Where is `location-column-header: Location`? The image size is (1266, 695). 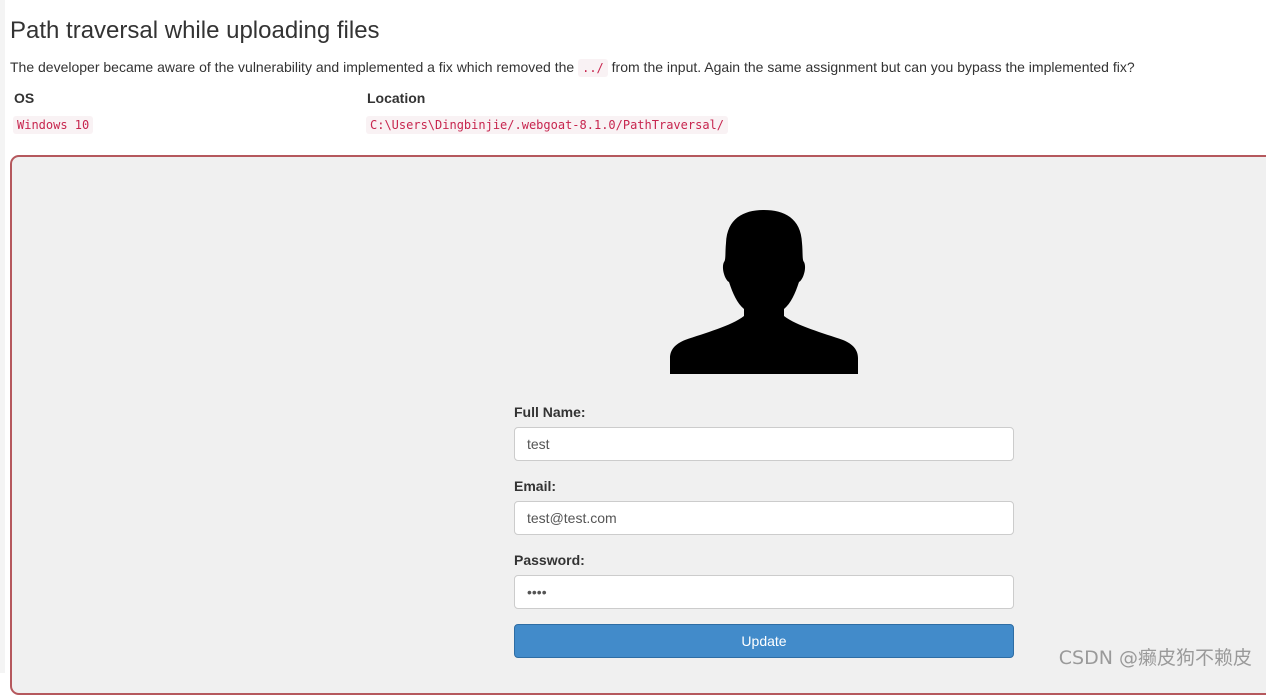 location-column-header: Location is located at coordinates (396, 98).